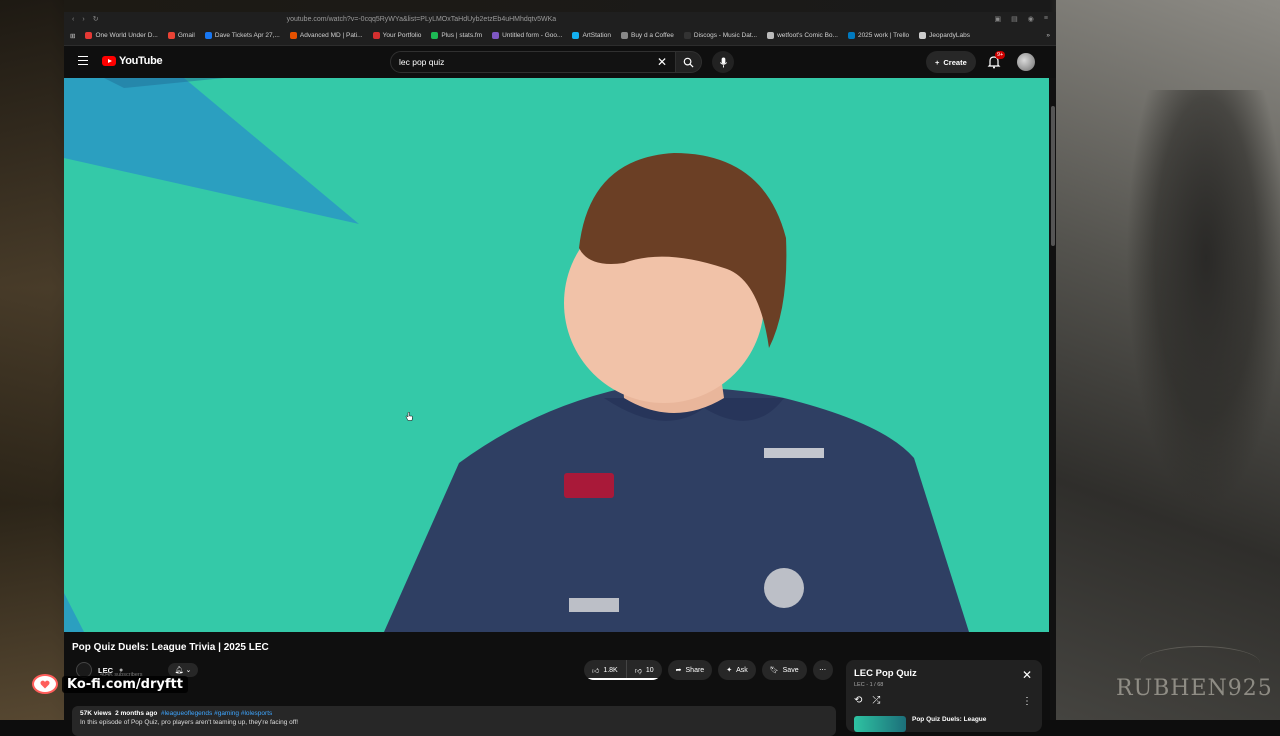 The height and width of the screenshot is (736, 1280). What do you see at coordinates (662, 62) in the screenshot?
I see `clear-search-icon: ✕` at bounding box center [662, 62].